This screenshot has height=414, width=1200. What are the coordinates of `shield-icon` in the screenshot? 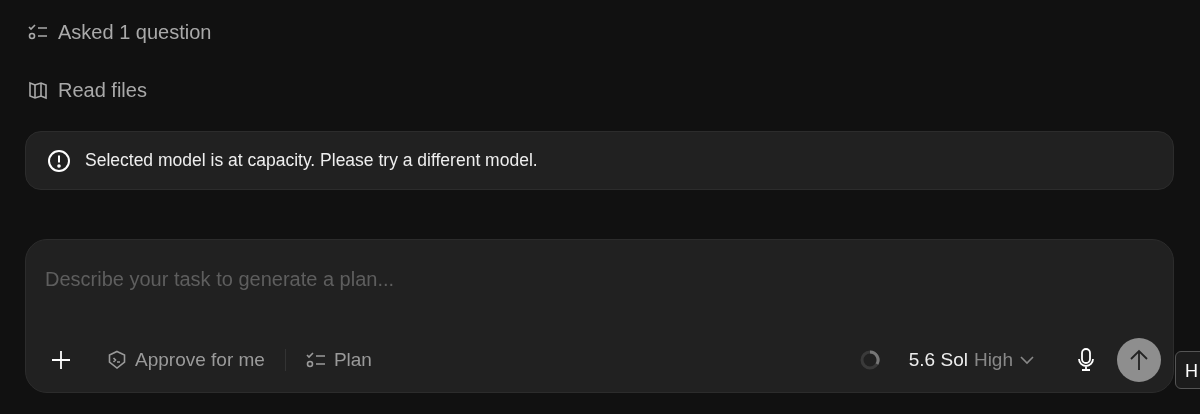 It's located at (117, 360).